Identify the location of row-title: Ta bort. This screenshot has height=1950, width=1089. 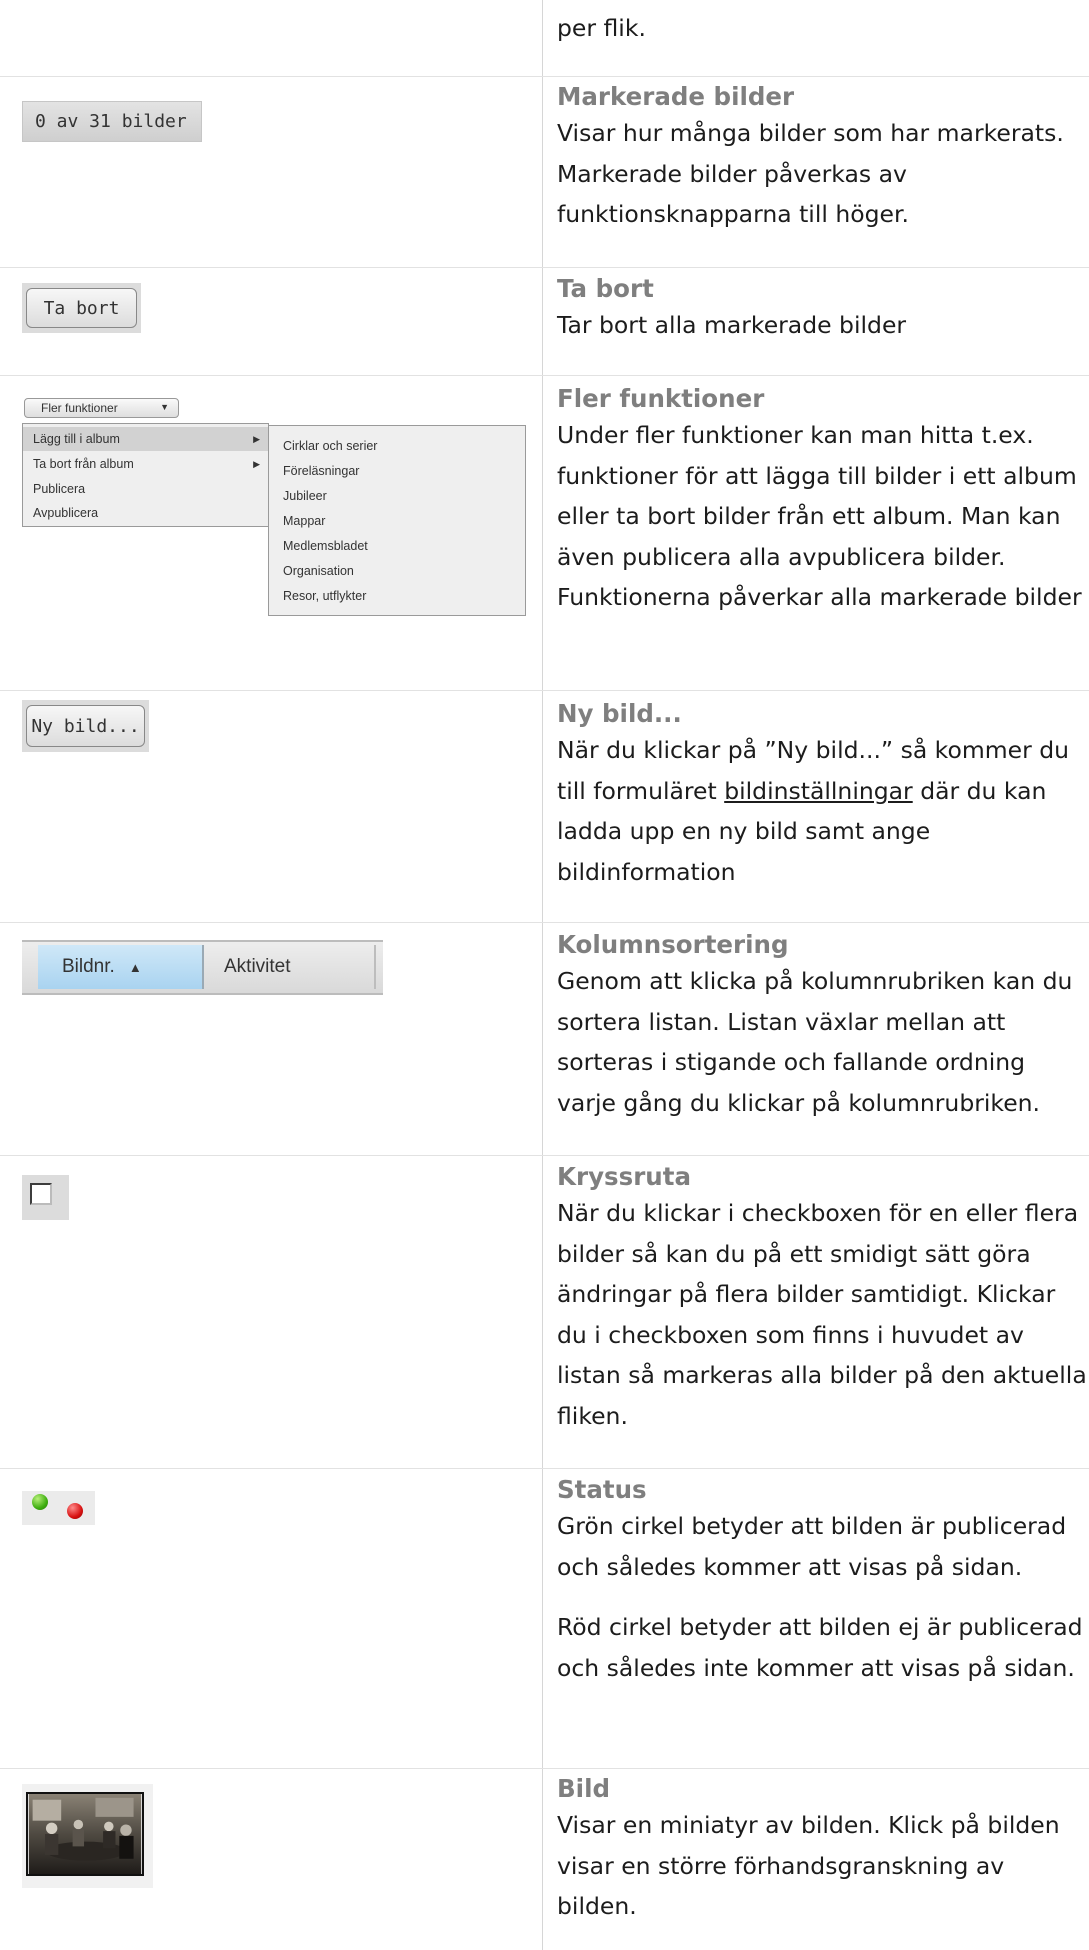
(605, 288).